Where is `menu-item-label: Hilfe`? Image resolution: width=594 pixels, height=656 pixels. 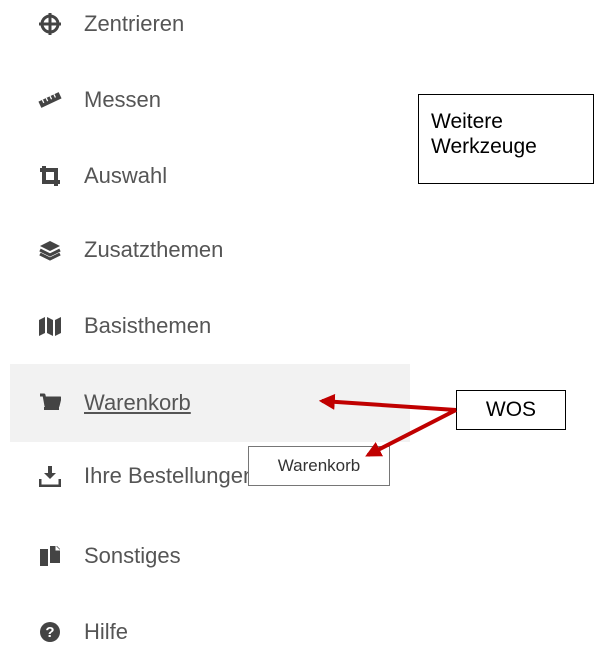 menu-item-label: Hilfe is located at coordinates (106, 631).